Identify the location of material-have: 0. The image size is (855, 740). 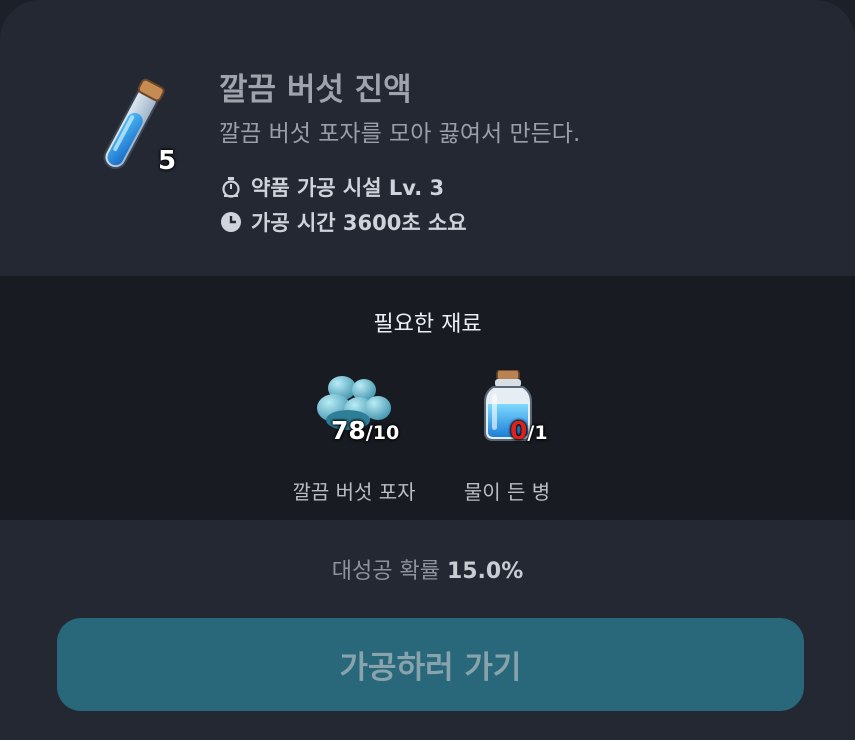
(519, 430).